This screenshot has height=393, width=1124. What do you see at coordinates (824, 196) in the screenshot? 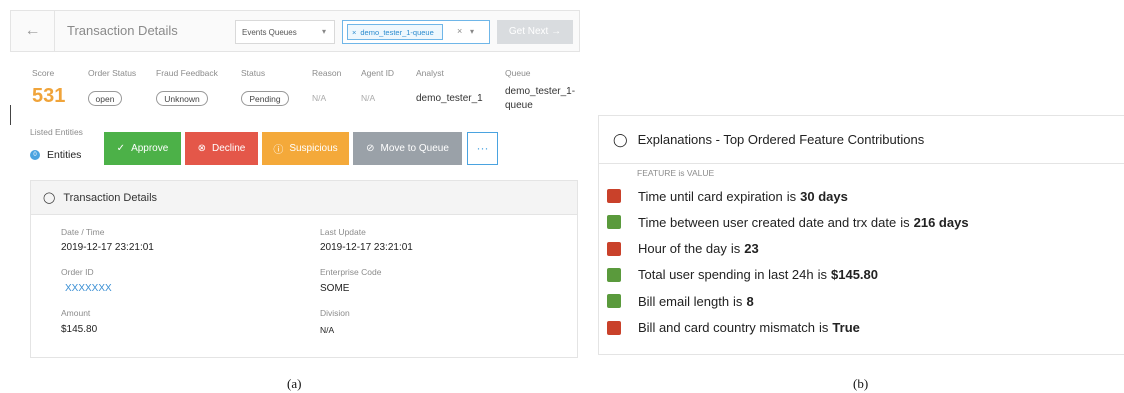
I see `feature-value: 30 days` at bounding box center [824, 196].